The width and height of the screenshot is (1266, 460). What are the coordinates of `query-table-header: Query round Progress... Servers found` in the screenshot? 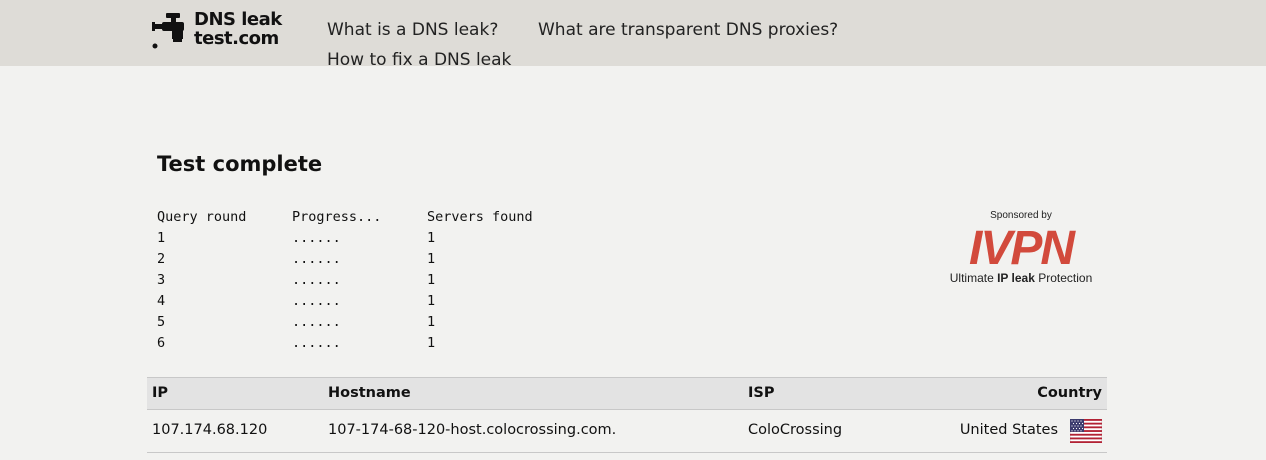 It's located at (357, 217).